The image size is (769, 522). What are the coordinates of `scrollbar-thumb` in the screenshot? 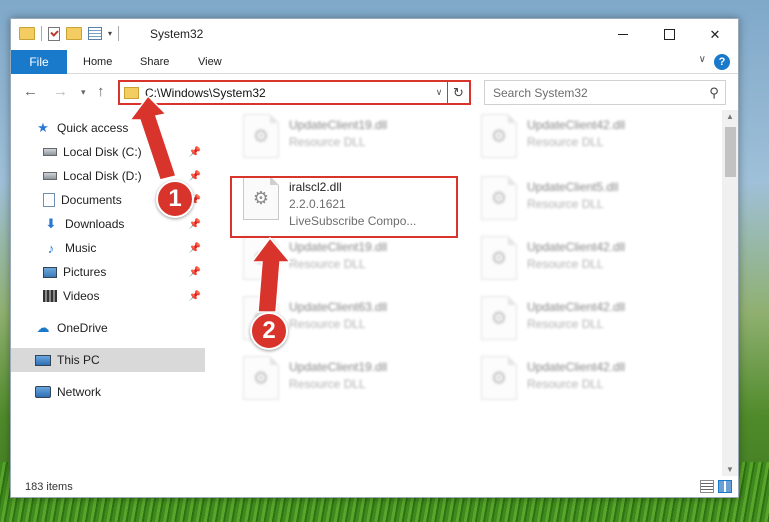 It's located at (730, 152).